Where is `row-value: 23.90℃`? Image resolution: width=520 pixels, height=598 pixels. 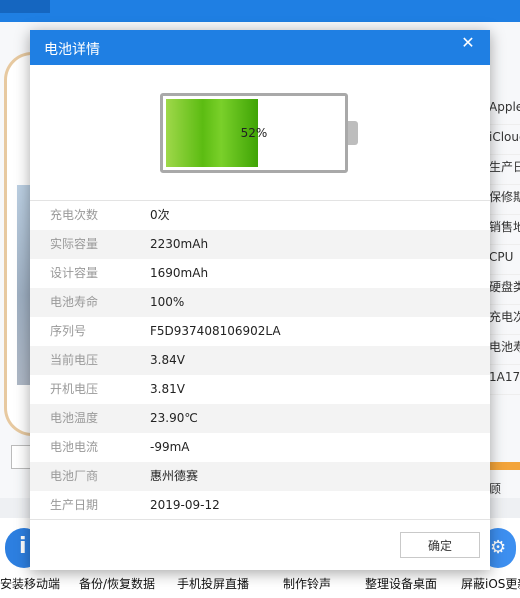 row-value: 23.90℃ is located at coordinates (174, 418).